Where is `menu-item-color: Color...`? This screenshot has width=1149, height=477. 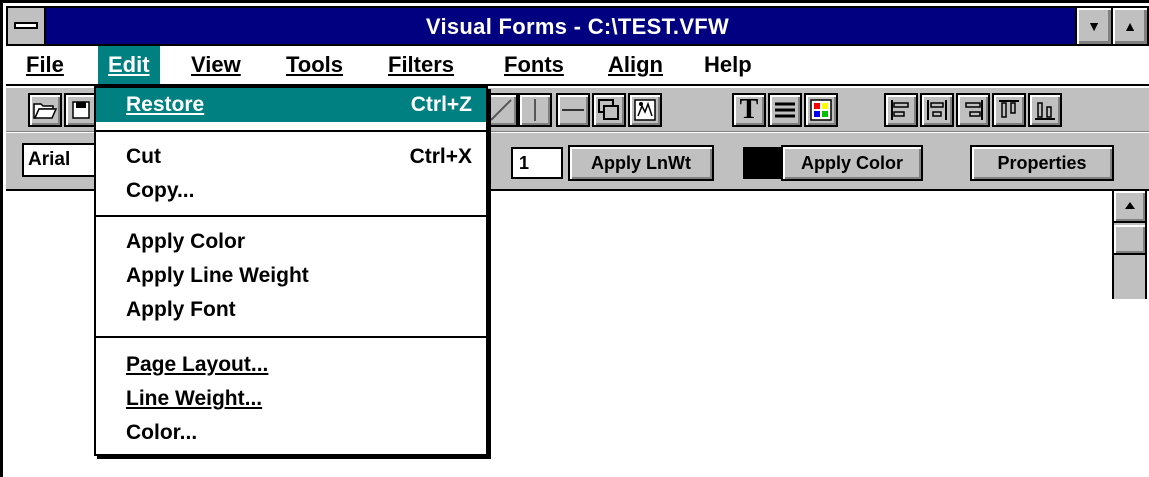
menu-item-color: Color... is located at coordinates (291, 433).